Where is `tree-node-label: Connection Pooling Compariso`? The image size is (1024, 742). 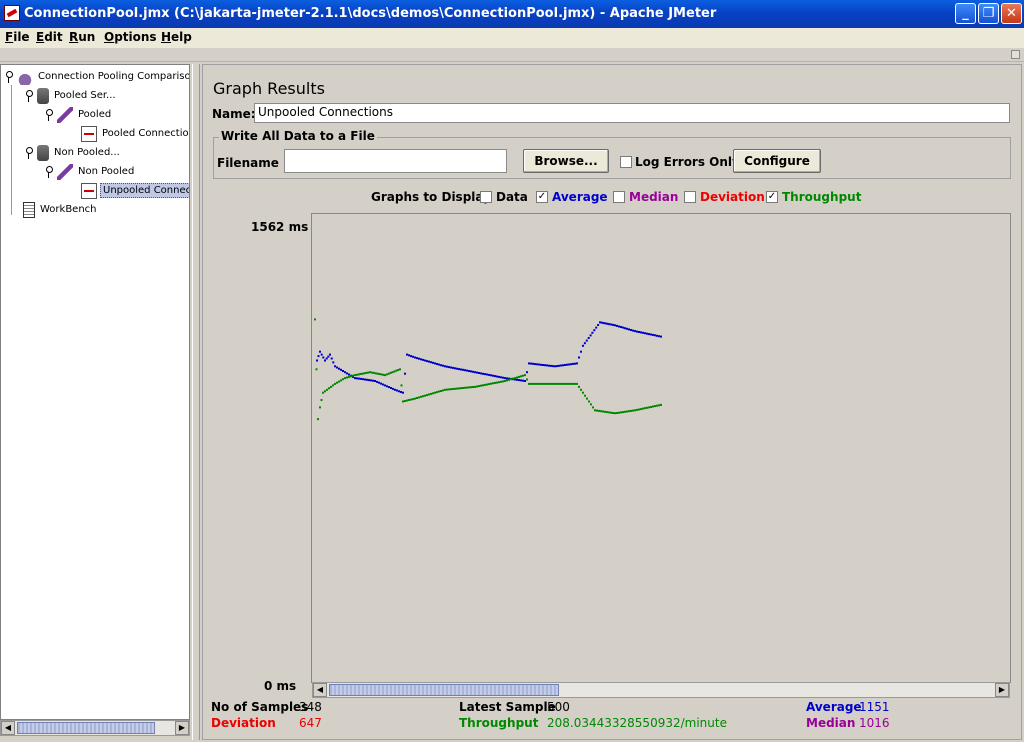
tree-node-label: Connection Pooling Compariso is located at coordinates (114, 76).